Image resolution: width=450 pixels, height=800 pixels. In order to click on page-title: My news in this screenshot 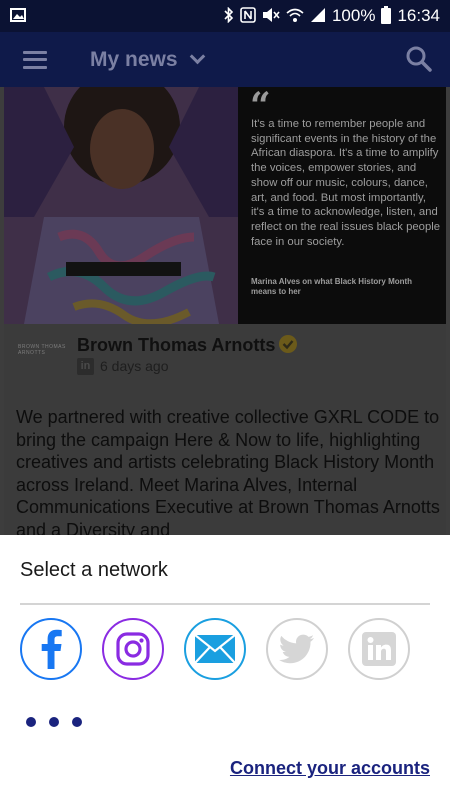, I will do `click(134, 59)`.